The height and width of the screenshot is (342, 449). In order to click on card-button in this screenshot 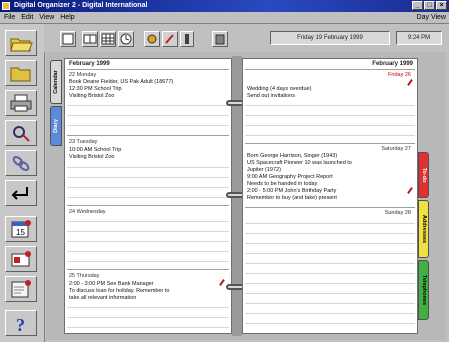, I will do `click(21, 259)`.